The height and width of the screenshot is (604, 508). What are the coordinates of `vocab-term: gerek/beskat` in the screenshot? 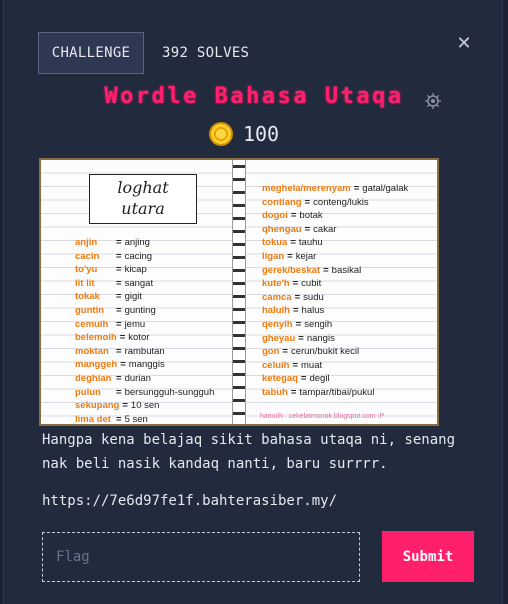 It's located at (291, 270).